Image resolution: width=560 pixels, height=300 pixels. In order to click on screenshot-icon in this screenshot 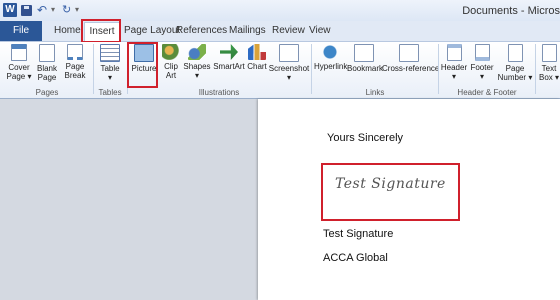, I will do `click(289, 53)`.